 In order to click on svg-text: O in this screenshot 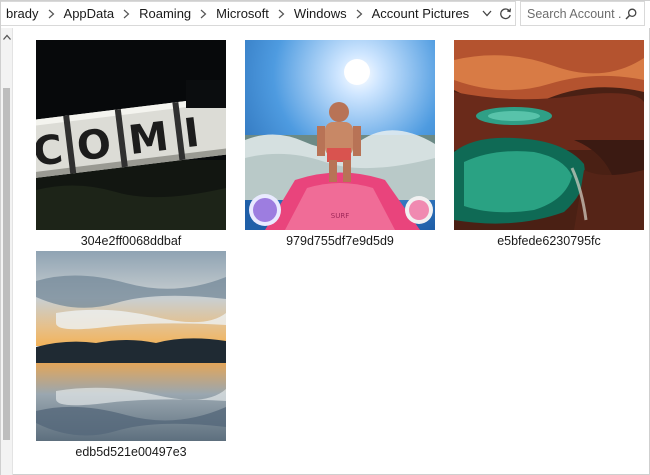, I will do `click(93, 146)`.